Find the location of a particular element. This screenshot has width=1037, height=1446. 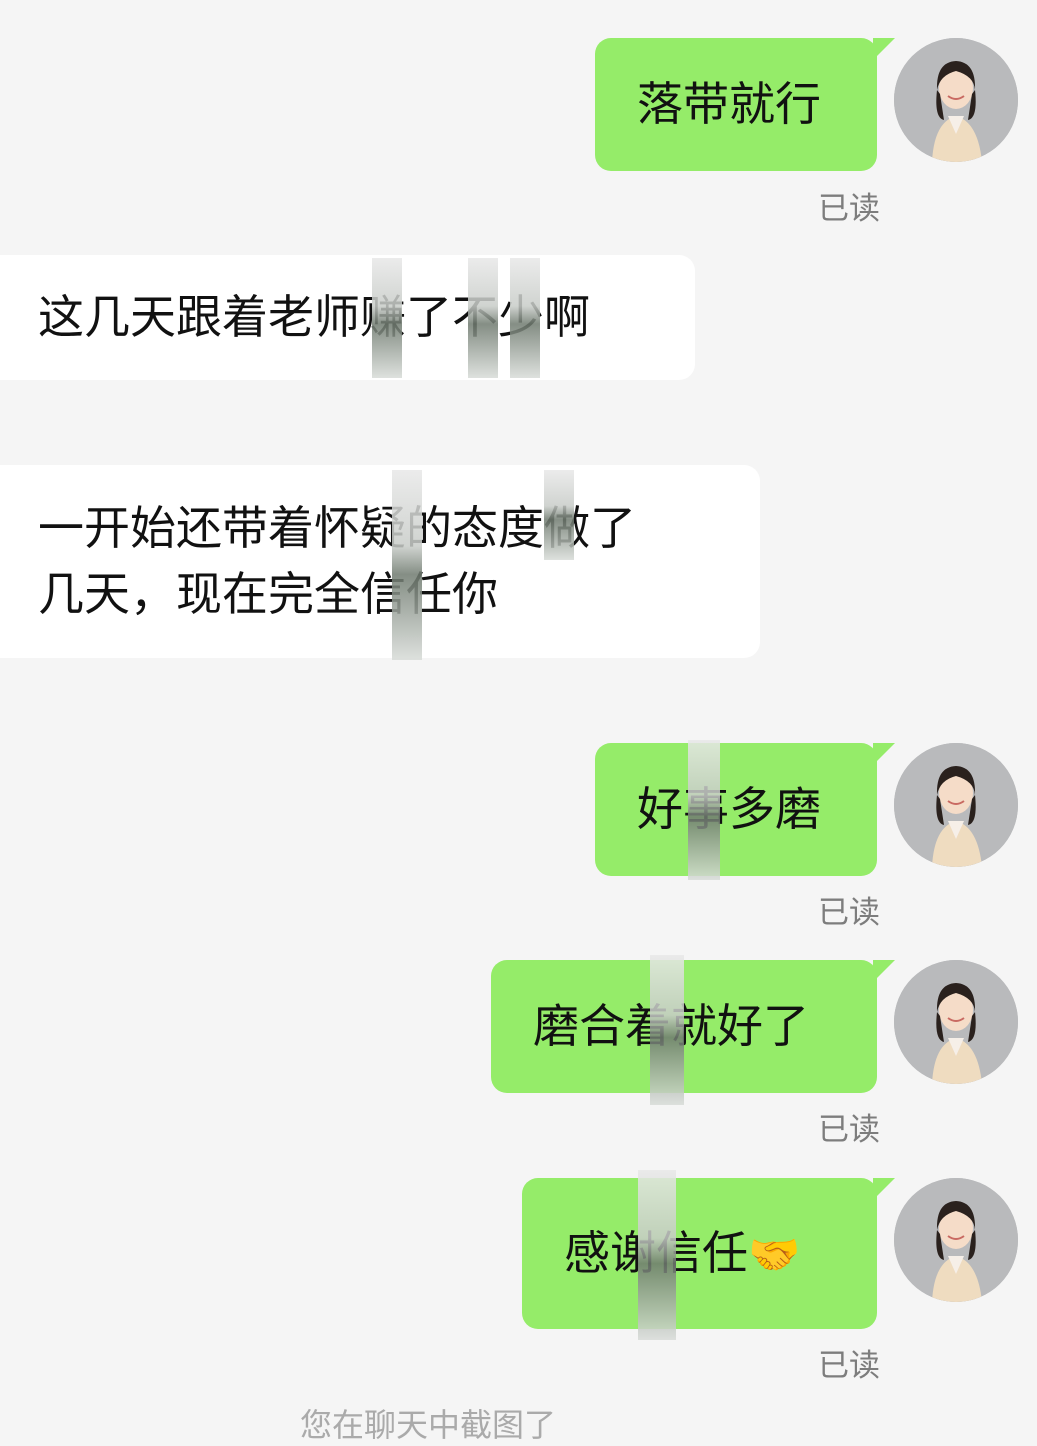

message-bubble-incoming: 这几天跟着老师赚了不少啊 is located at coordinates (347, 317).